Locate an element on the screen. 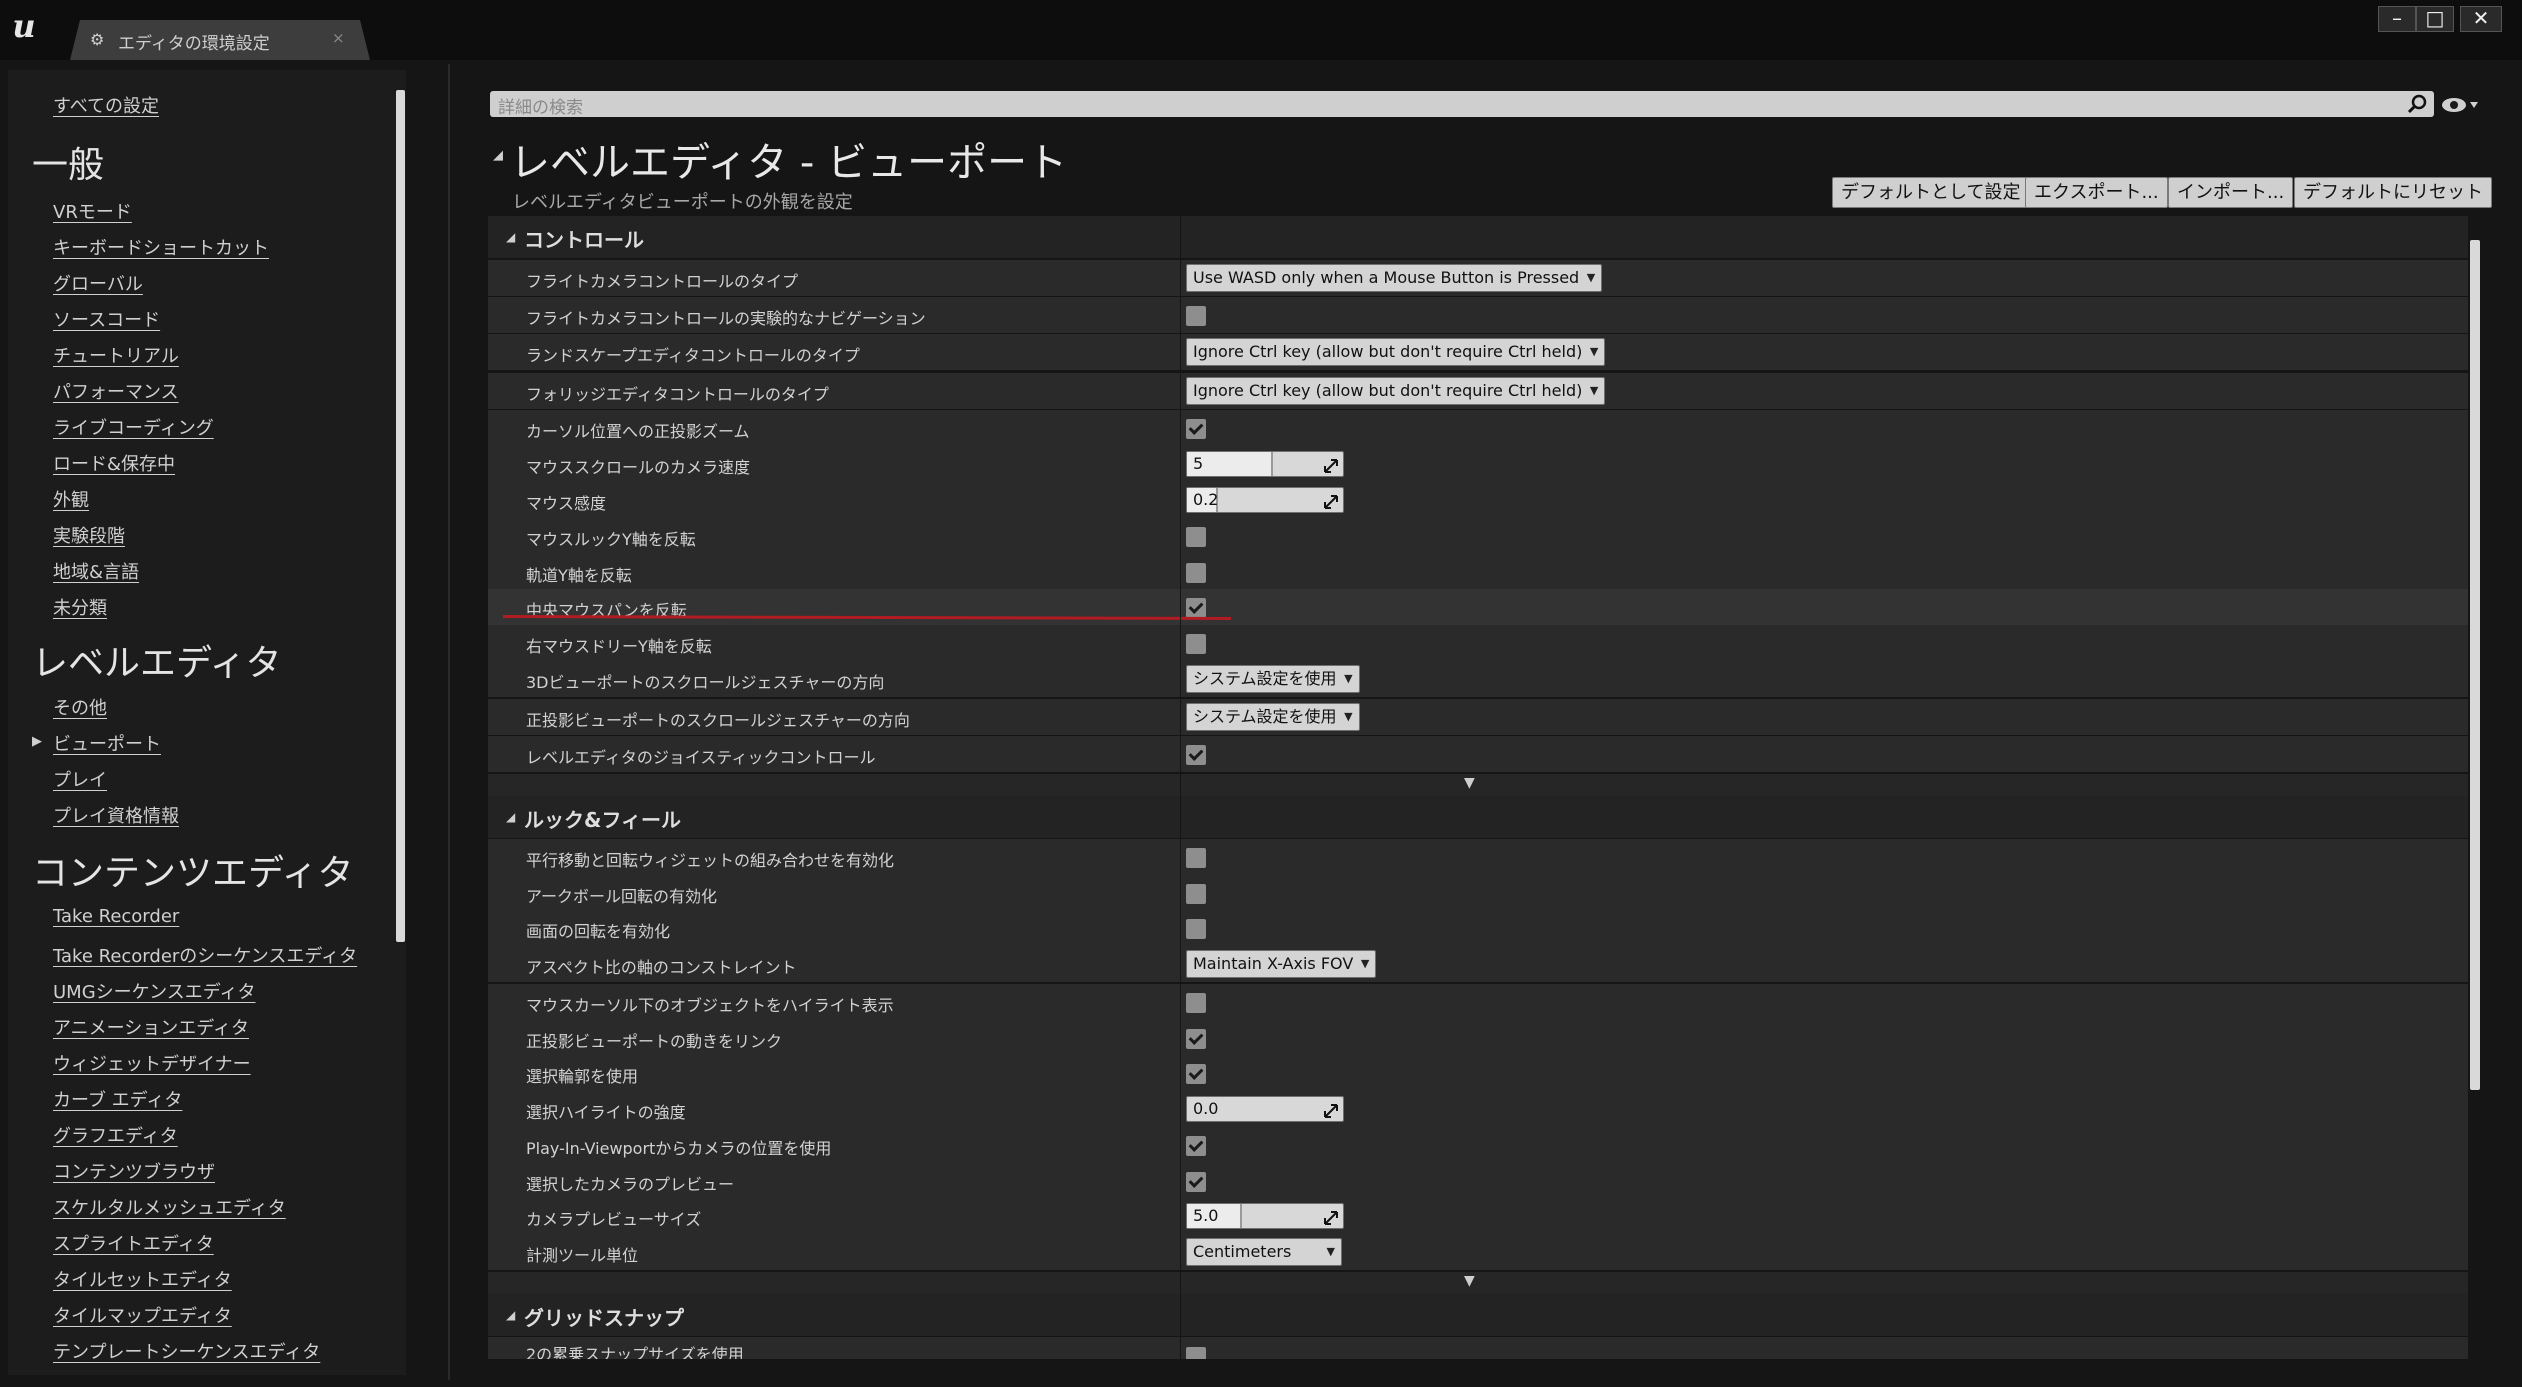  selection-highlight-intensity-spinbox: 0.0 is located at coordinates (1265, 1109).